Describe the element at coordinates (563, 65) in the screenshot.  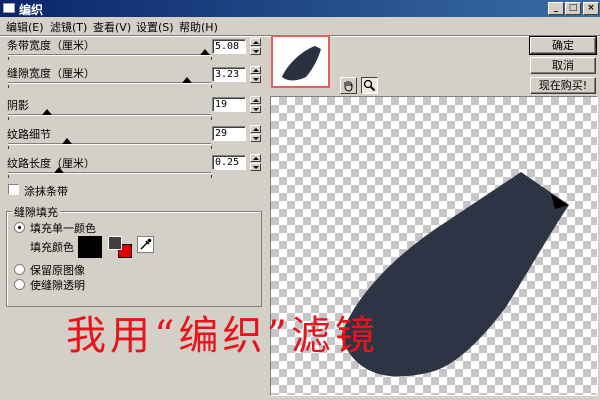
I see `cancel-button: 取消` at that location.